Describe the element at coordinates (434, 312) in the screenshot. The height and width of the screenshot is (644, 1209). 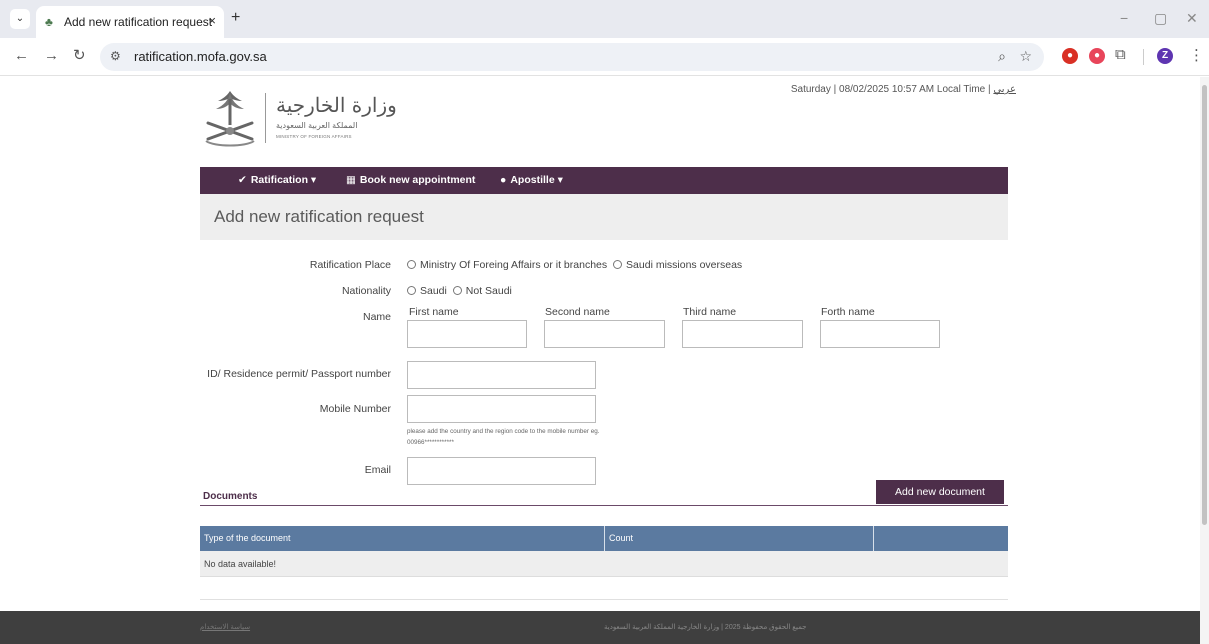
I see `first-name-label: First name` at that location.